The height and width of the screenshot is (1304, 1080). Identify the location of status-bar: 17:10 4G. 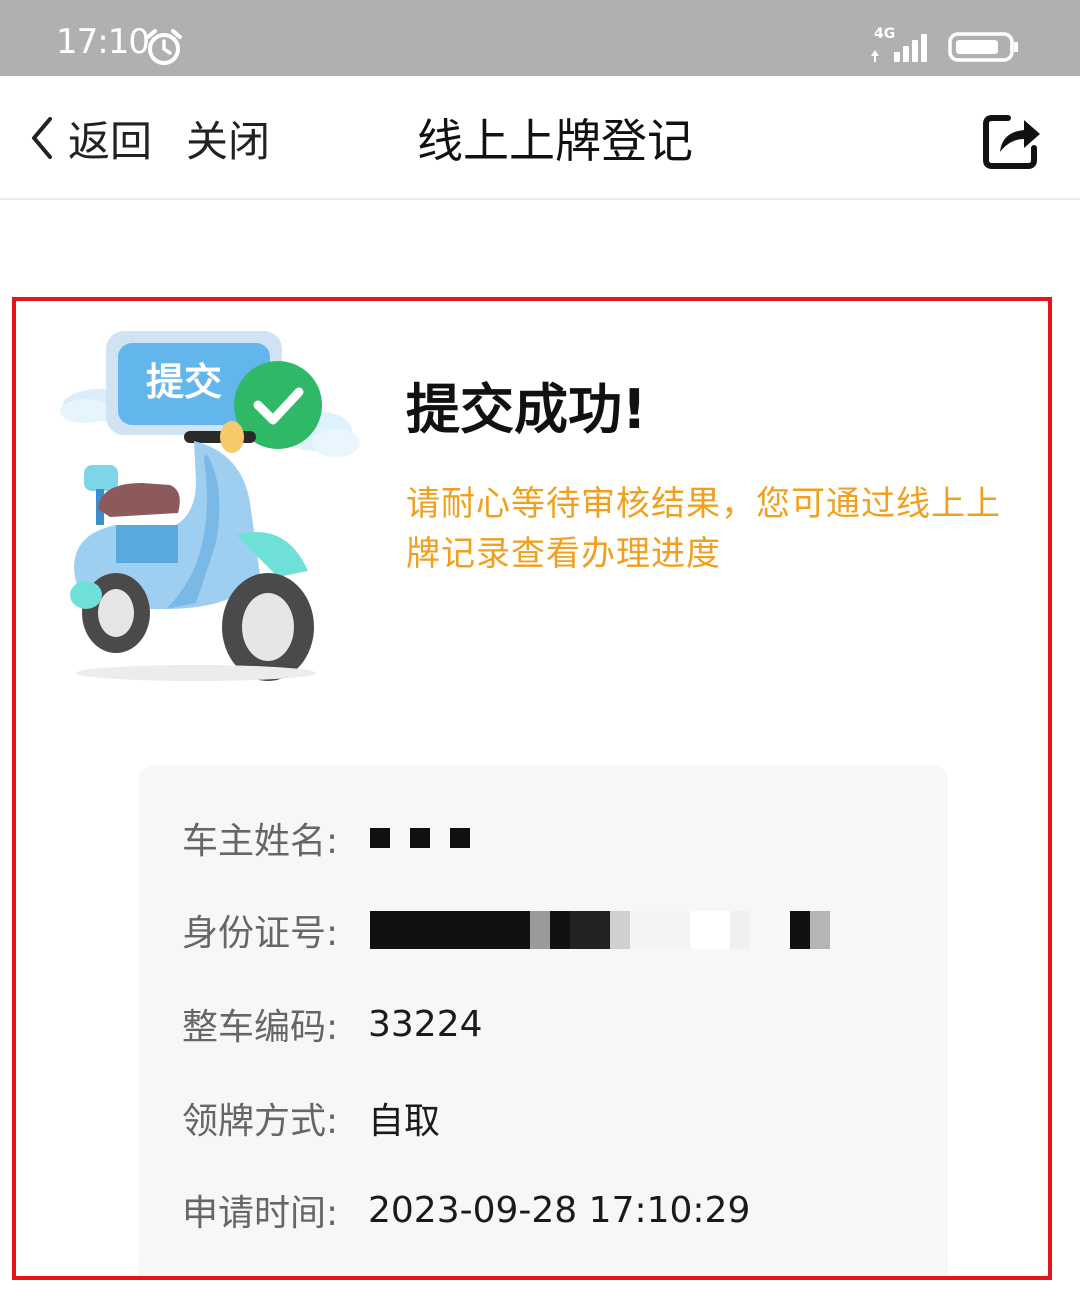
(540, 38).